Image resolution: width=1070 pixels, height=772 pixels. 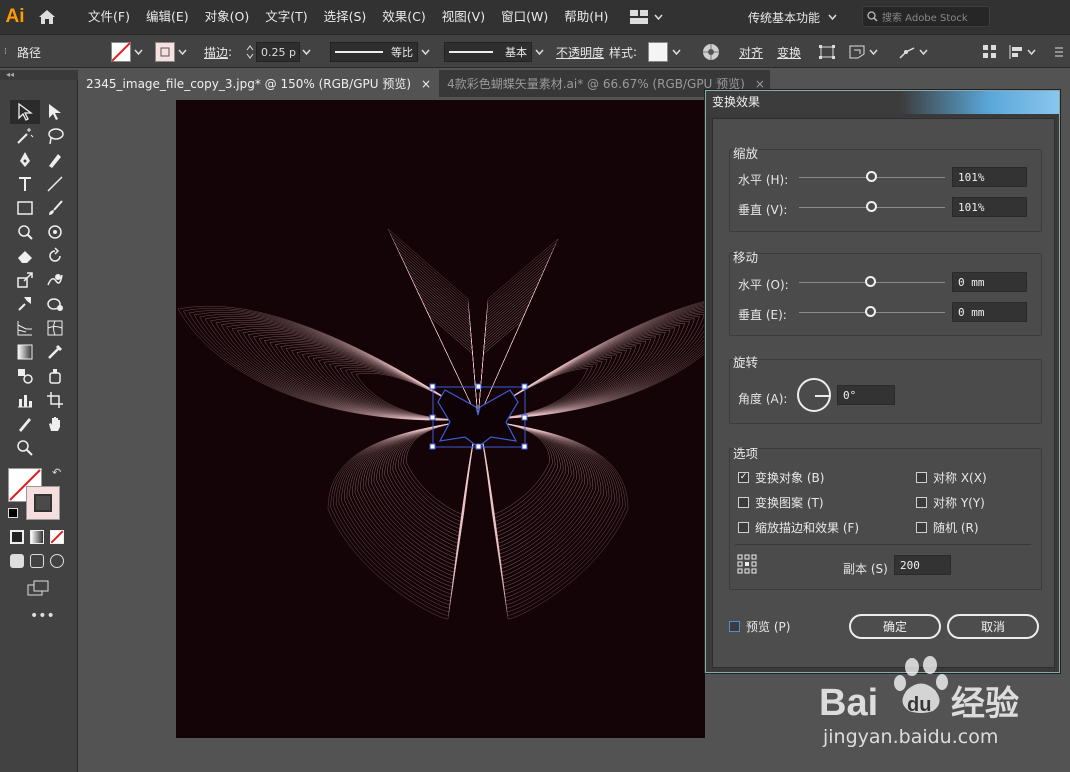 What do you see at coordinates (345, 17) in the screenshot?
I see `menu-item: 选择(S)` at bounding box center [345, 17].